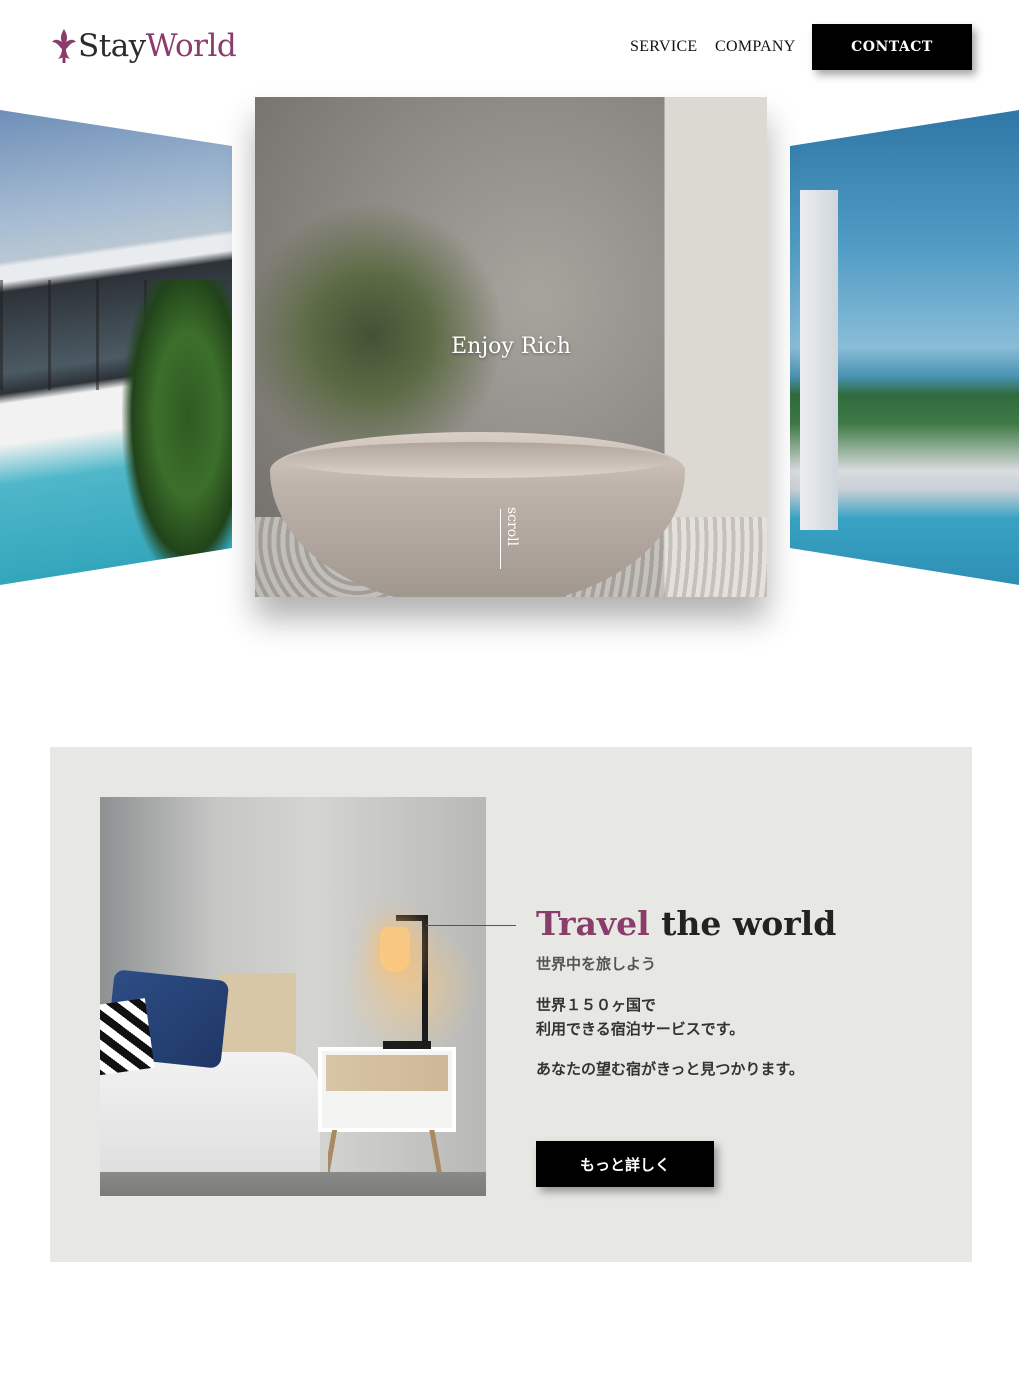 Image resolution: width=1019 pixels, height=1395 pixels. Describe the element at coordinates (64, 46) in the screenshot. I see `fleur-de-lis-icon` at that location.